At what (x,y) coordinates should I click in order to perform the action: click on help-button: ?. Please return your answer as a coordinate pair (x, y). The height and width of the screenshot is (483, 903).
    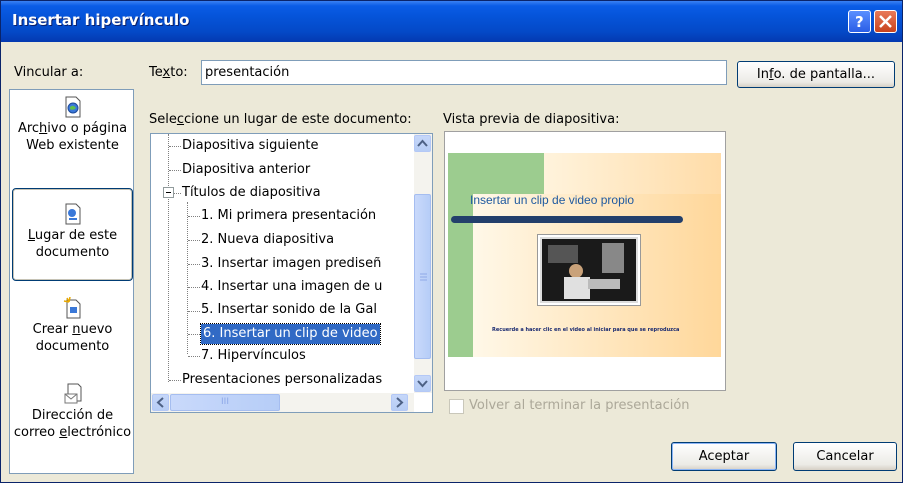
    Looking at the image, I should click on (859, 21).